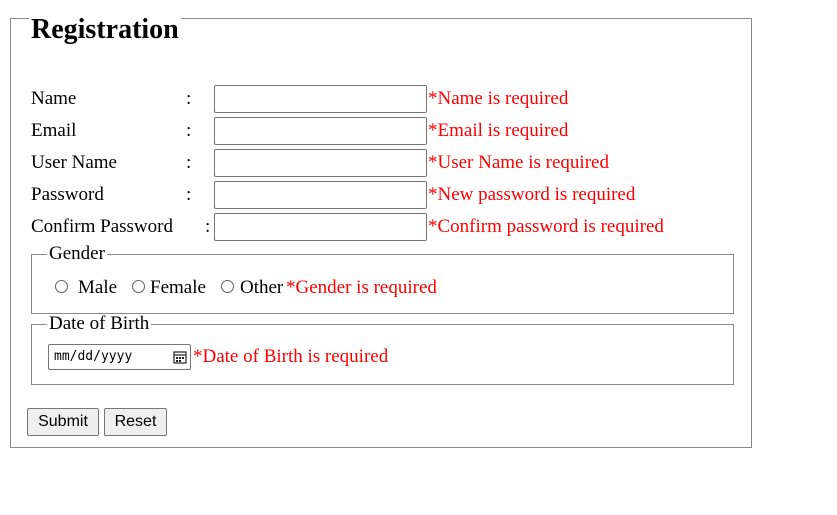 Image resolution: width=837 pixels, height=515 pixels. What do you see at coordinates (291, 356) in the screenshot?
I see `dob-error: *Date of Birth is required` at bounding box center [291, 356].